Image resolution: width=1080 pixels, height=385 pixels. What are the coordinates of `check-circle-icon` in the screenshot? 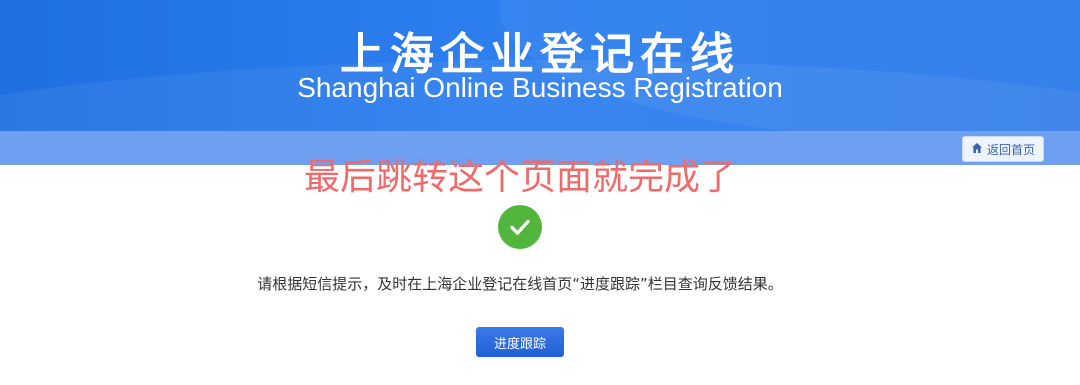 It's located at (520, 227).